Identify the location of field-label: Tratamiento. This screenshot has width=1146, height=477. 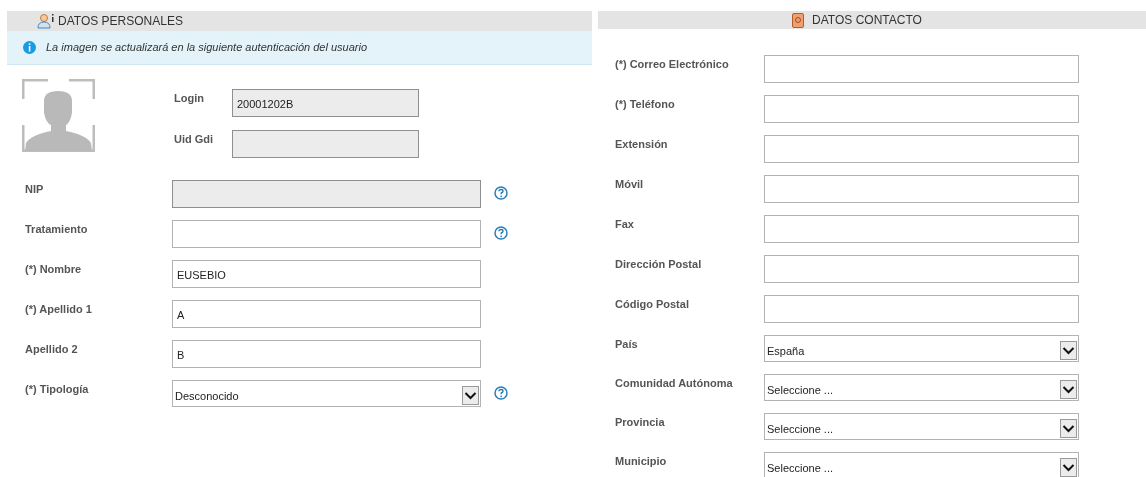
(57, 229).